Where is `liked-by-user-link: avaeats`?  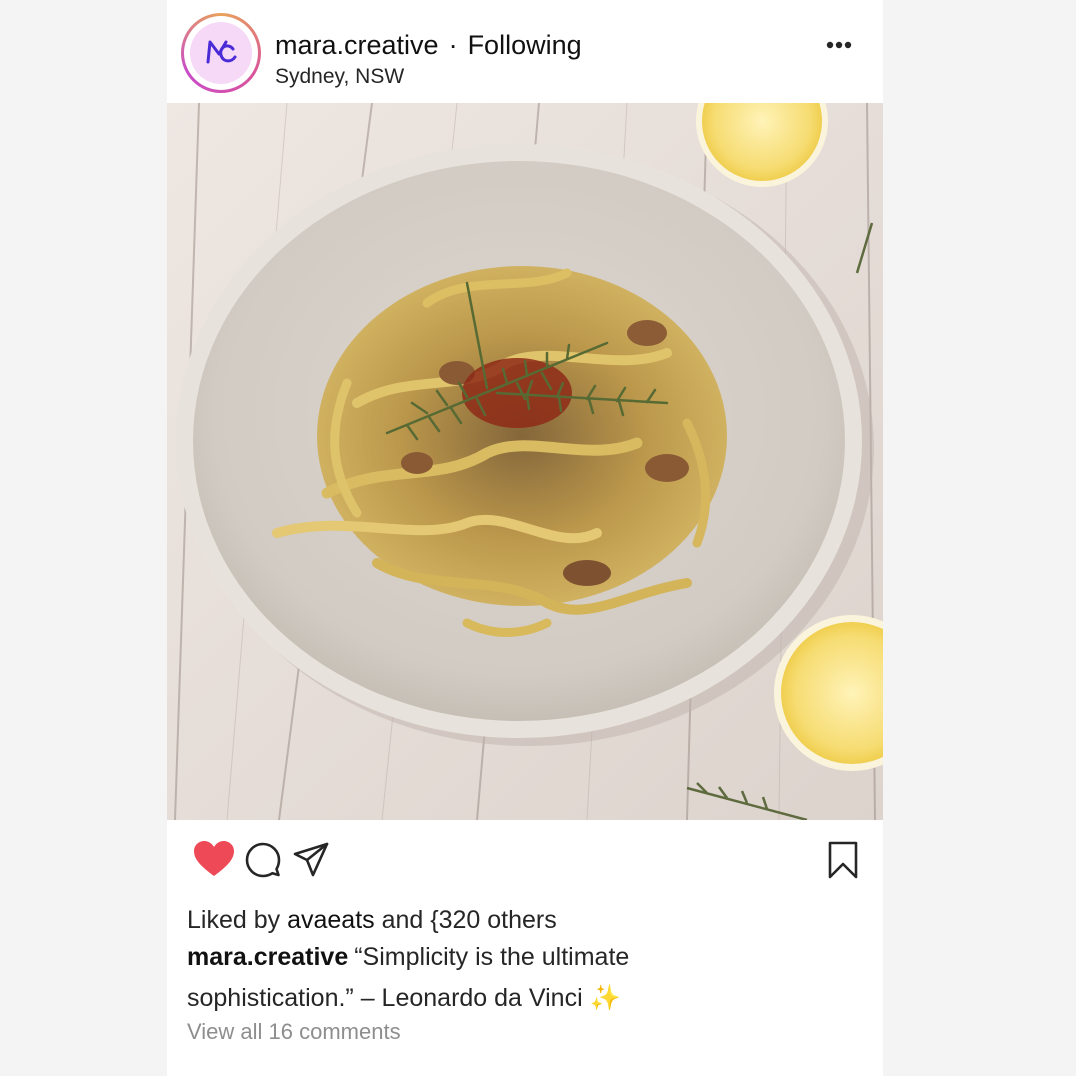 liked-by-user-link: avaeats is located at coordinates (331, 920).